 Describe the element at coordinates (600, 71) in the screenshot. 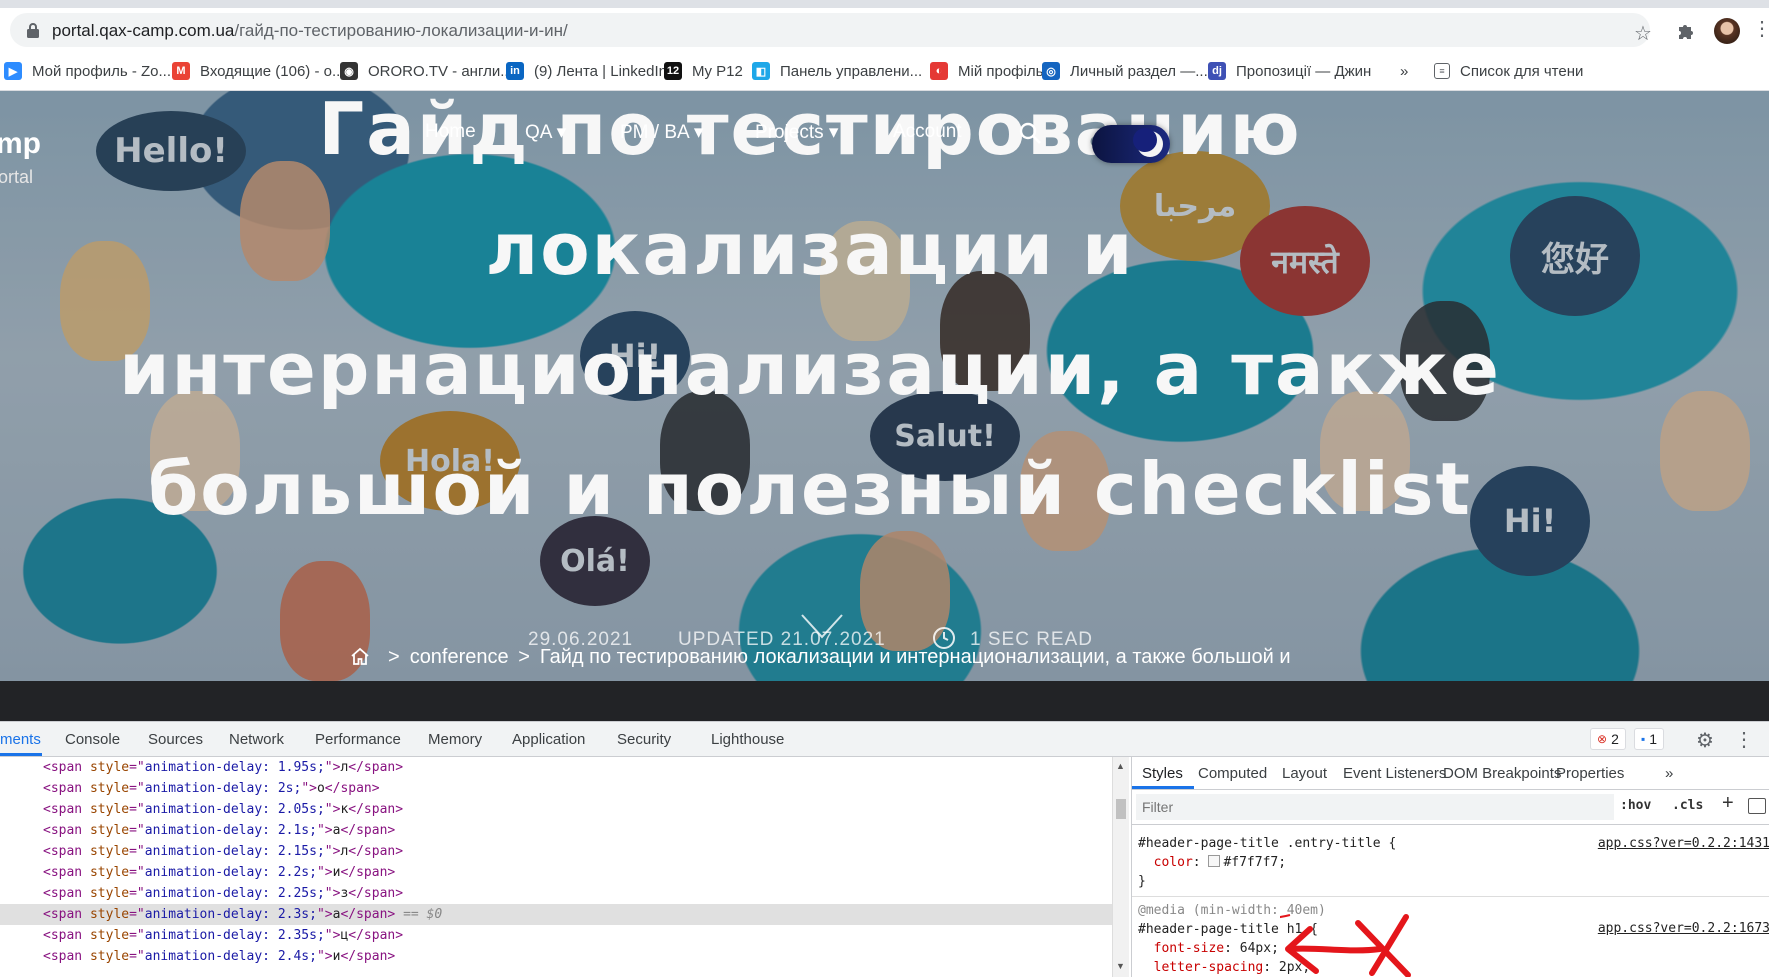

I see `bookmark-label: (9) Лента | LinkedIn` at that location.